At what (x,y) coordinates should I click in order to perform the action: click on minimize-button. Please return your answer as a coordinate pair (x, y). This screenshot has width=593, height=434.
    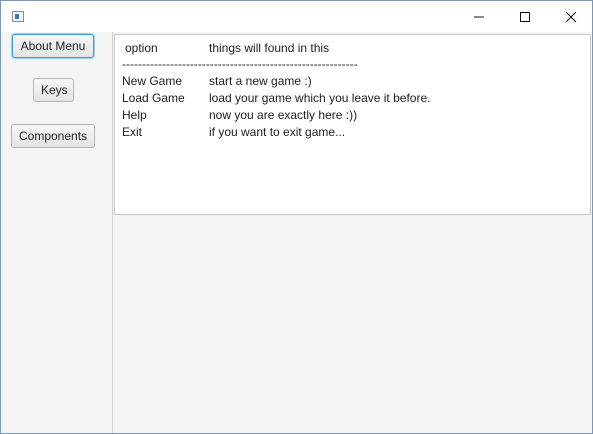
    Looking at the image, I should click on (479, 16).